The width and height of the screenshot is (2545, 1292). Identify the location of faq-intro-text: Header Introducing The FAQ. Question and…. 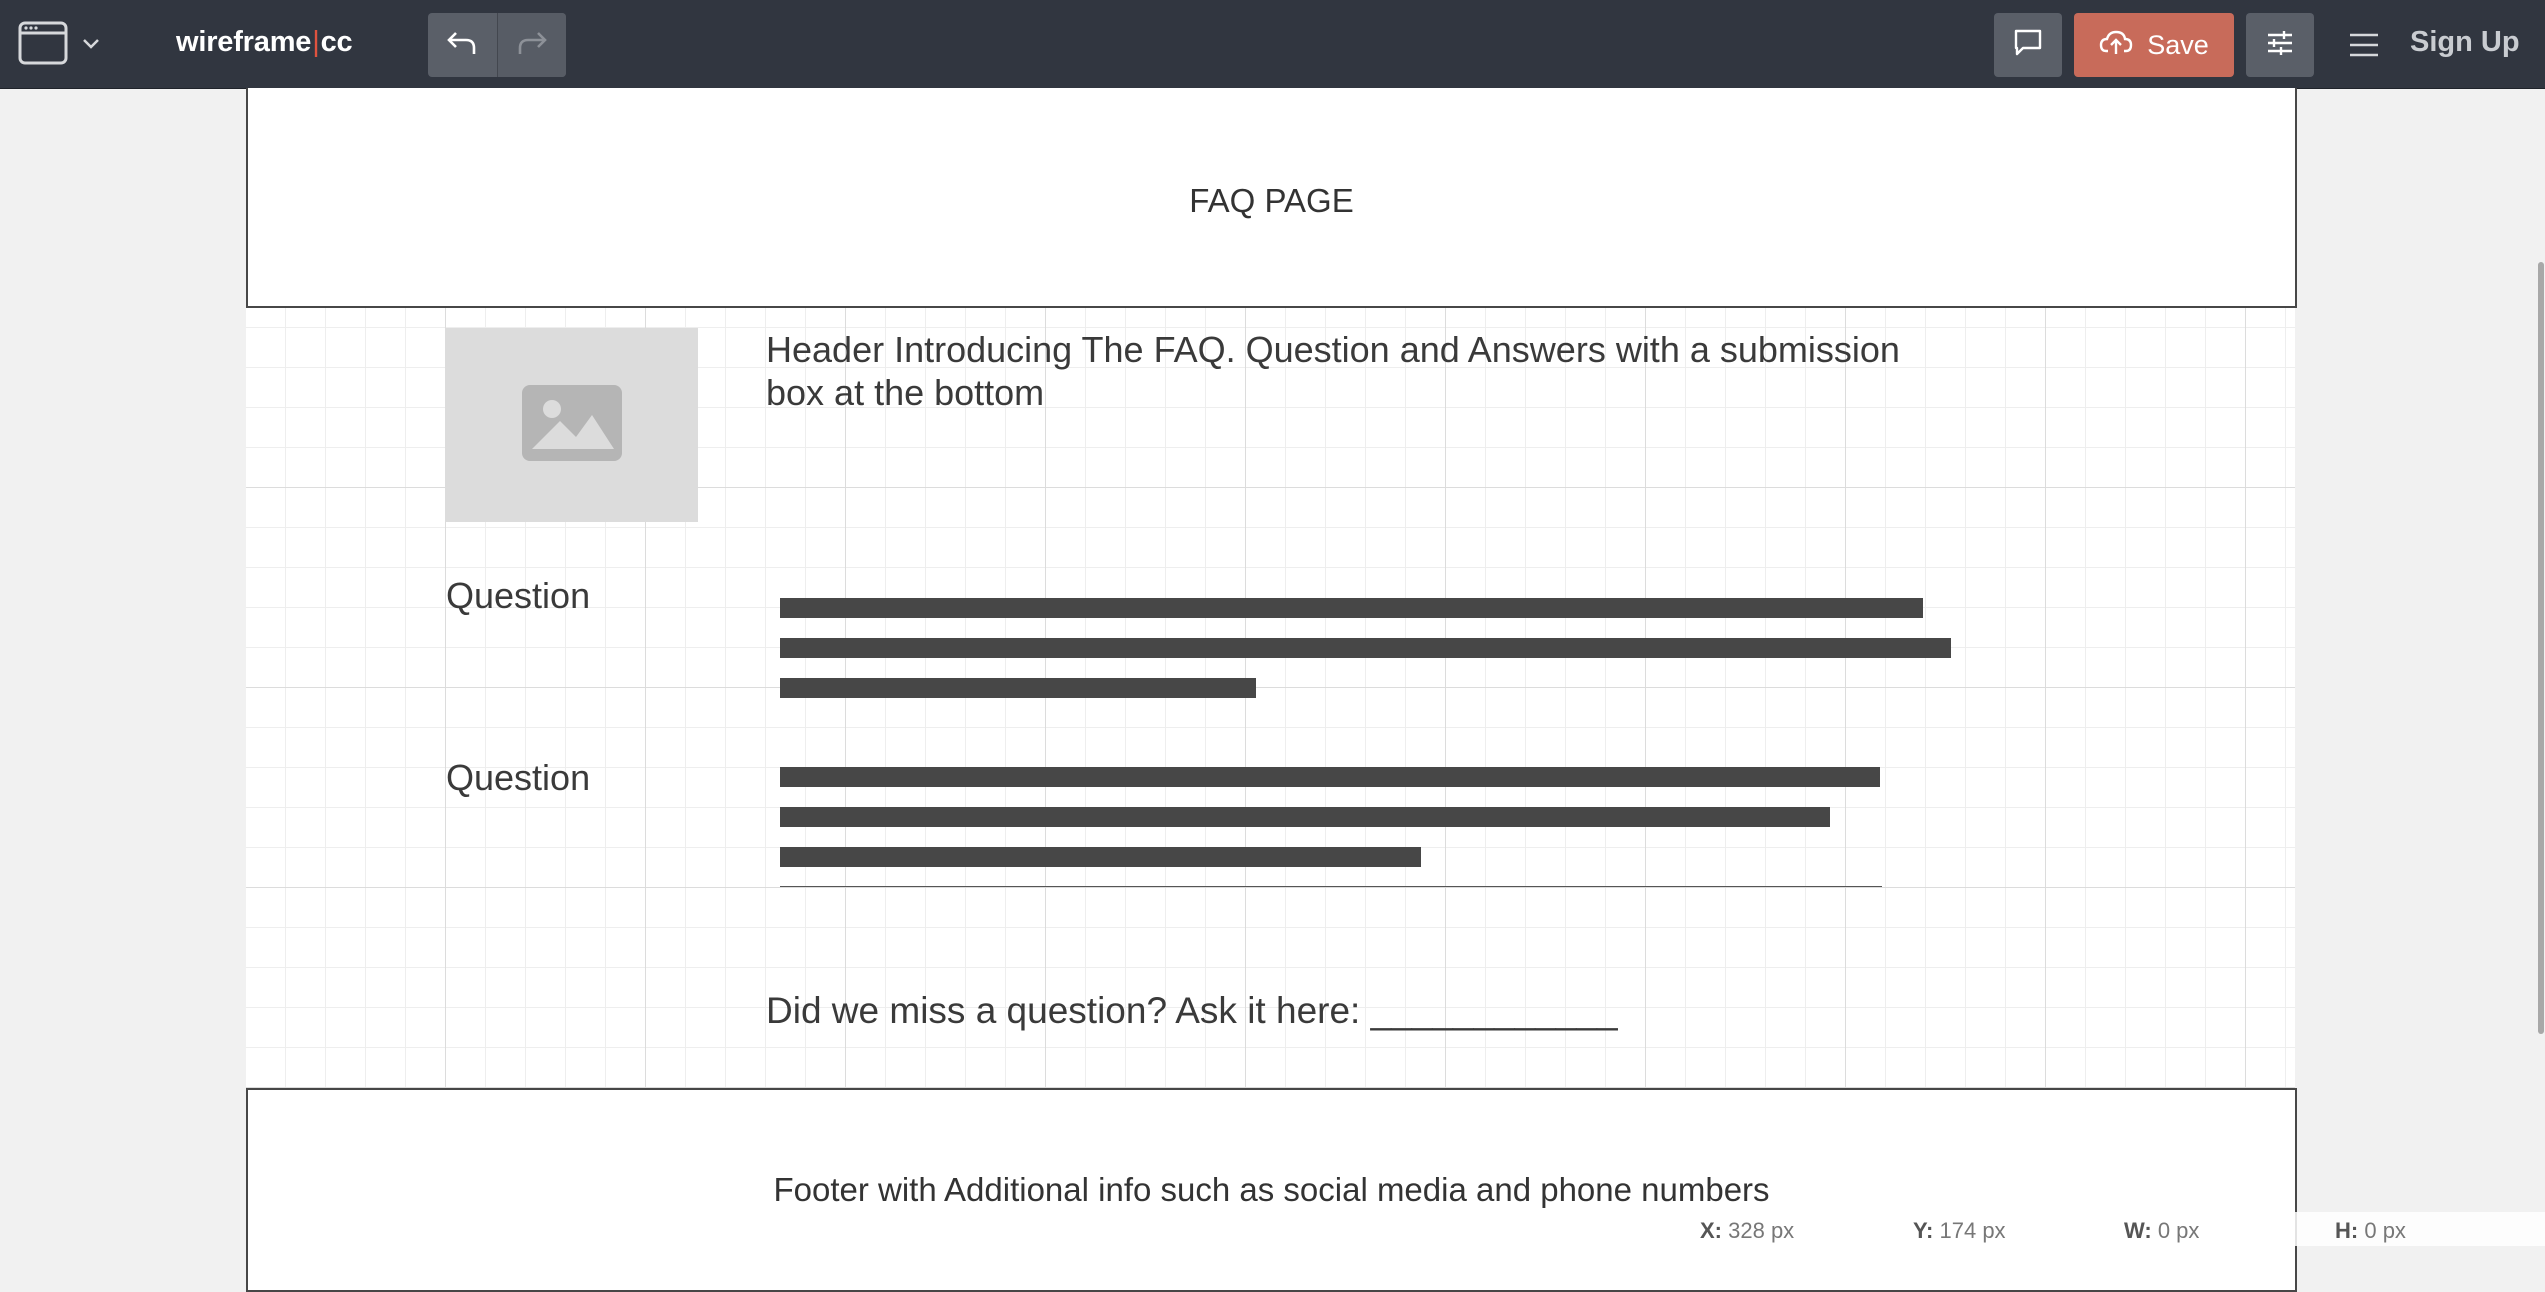
(1366, 371).